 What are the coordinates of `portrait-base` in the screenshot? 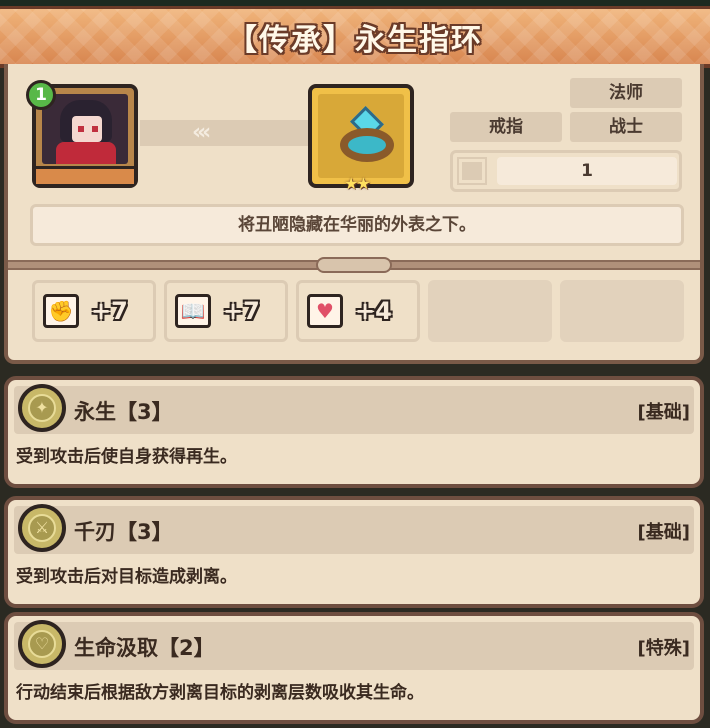 It's located at (85, 175).